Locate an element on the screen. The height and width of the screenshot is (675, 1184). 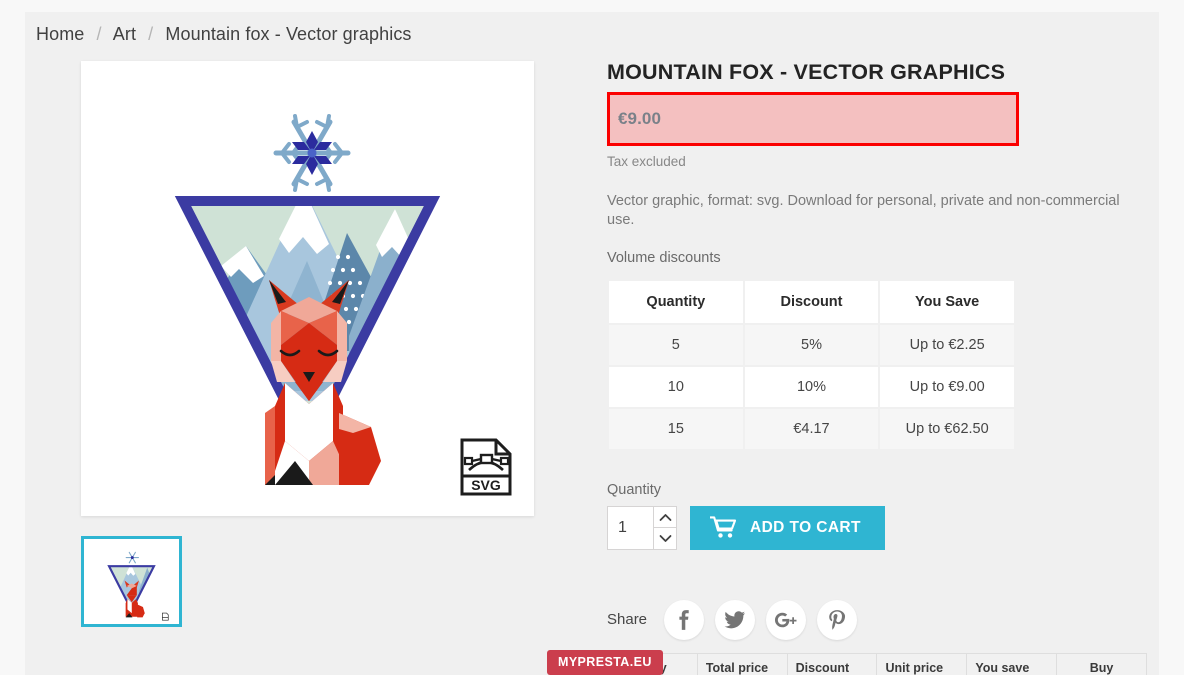
thumbnail-strip is located at coordinates (307, 581).